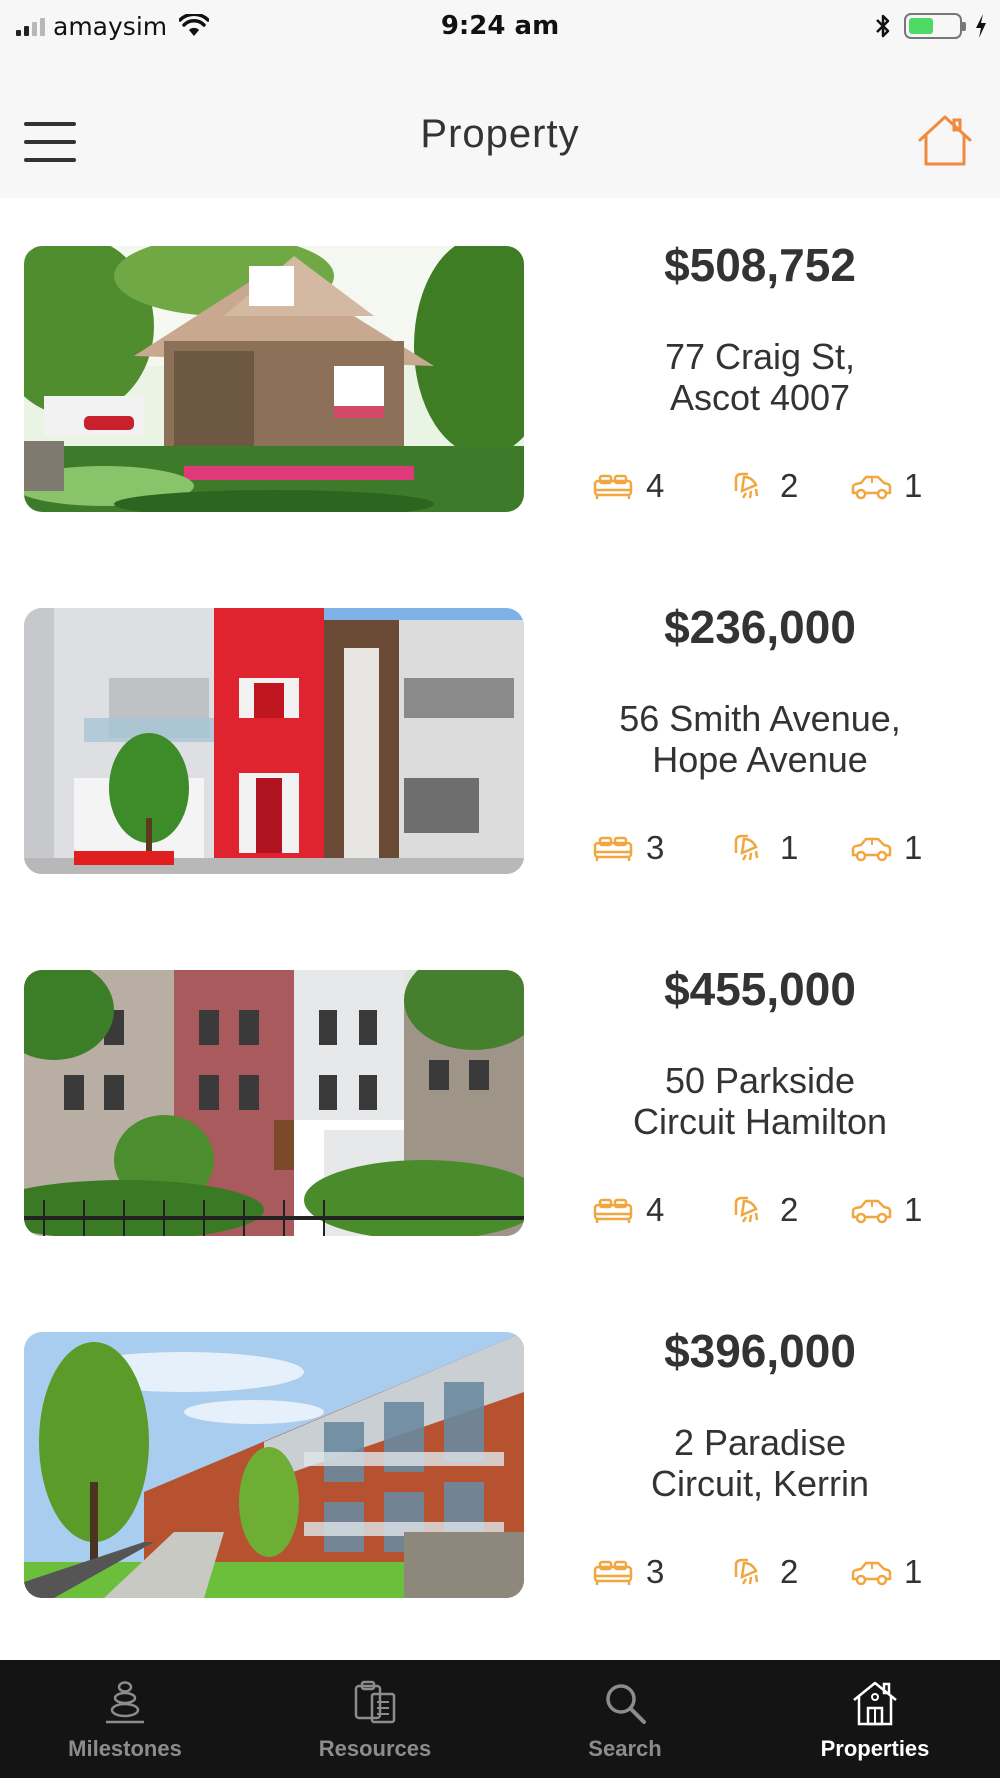 The height and width of the screenshot is (1778, 1000). What do you see at coordinates (789, 847) in the screenshot?
I see `baths-count: 1` at bounding box center [789, 847].